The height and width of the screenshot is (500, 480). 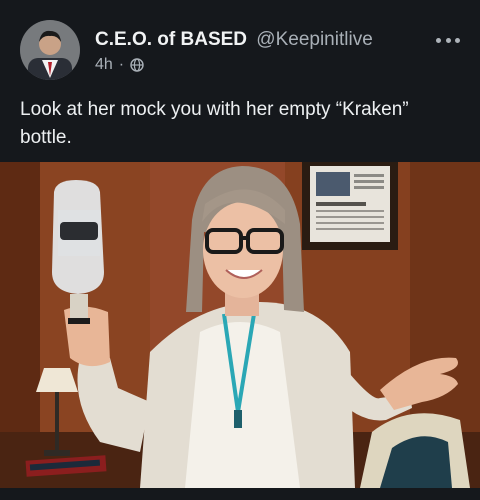 What do you see at coordinates (104, 65) in the screenshot?
I see `timestamp: 4h` at bounding box center [104, 65].